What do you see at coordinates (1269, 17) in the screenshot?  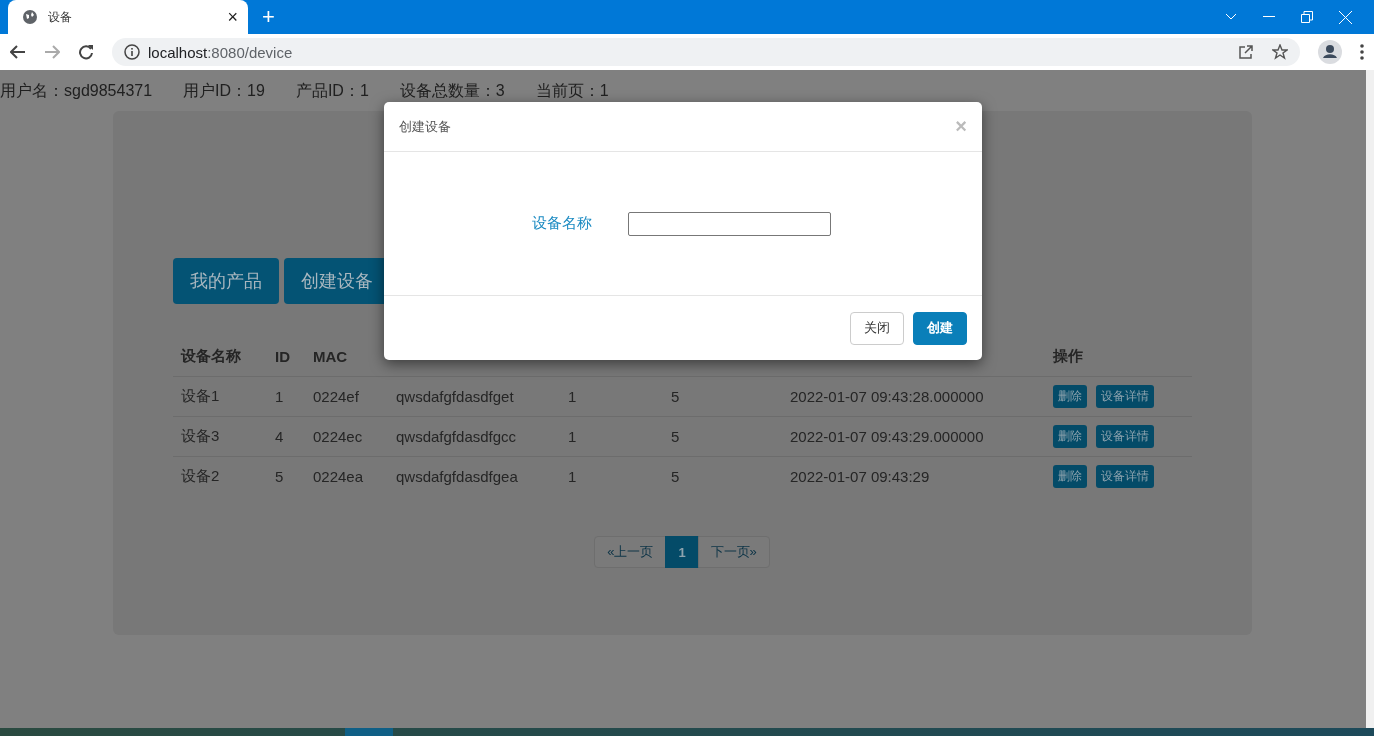 I see `minimize-icon` at bounding box center [1269, 17].